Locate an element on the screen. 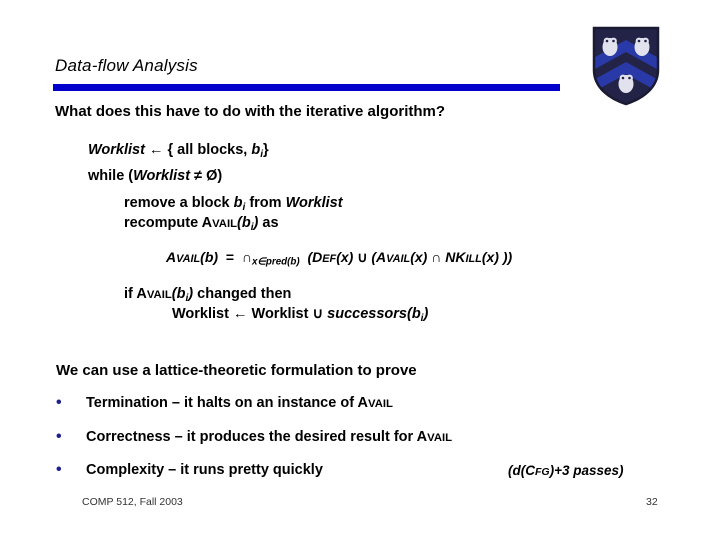 This screenshot has width=720, height=540. def-initial: D is located at coordinates (317, 257).